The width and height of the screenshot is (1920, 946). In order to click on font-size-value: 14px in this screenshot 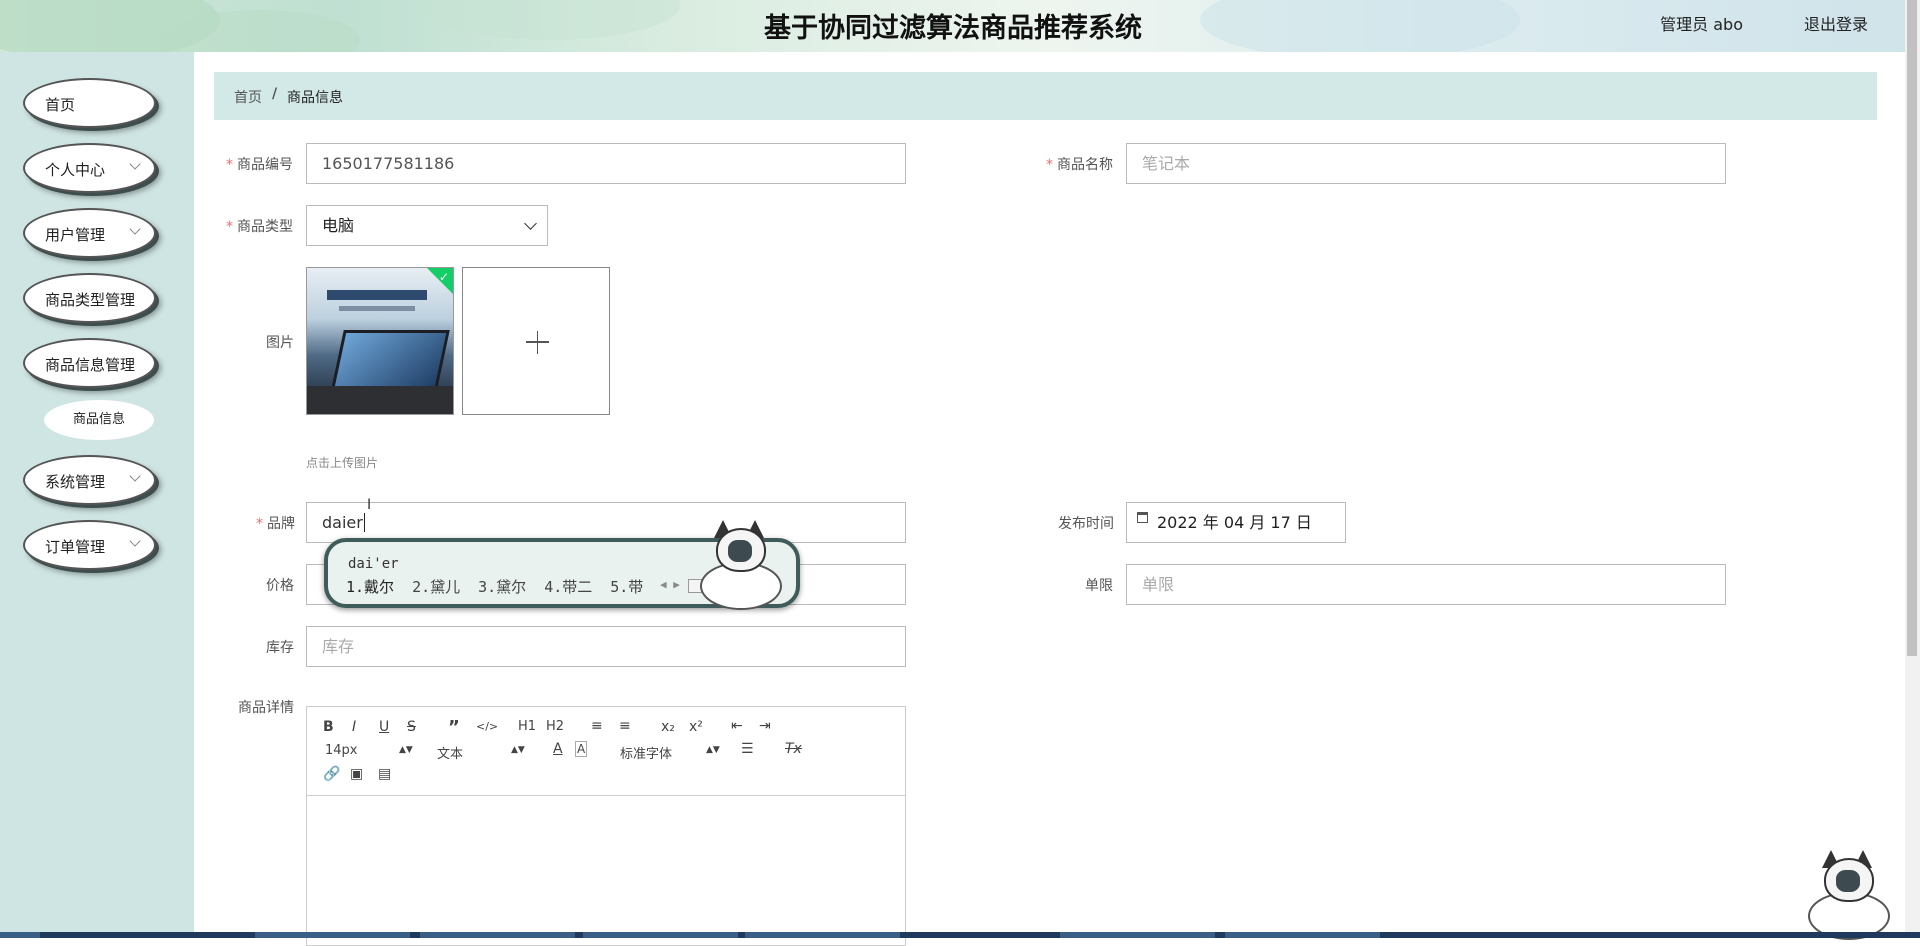, I will do `click(341, 750)`.